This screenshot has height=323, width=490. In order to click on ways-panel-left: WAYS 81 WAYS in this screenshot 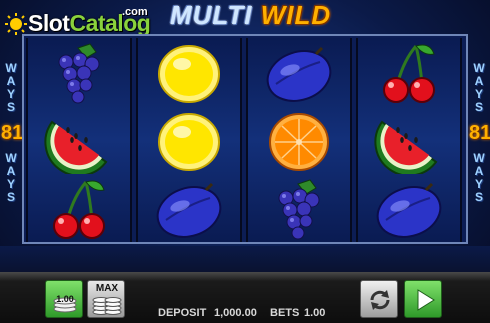, I will do `click(12, 151)`.